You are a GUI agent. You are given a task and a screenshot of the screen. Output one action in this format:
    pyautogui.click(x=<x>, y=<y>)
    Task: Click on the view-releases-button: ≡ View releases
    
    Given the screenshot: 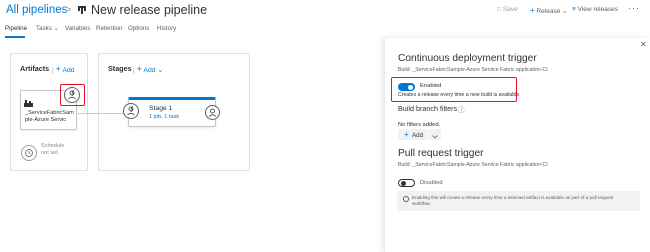 What is the action you would take?
    pyautogui.click(x=595, y=9)
    